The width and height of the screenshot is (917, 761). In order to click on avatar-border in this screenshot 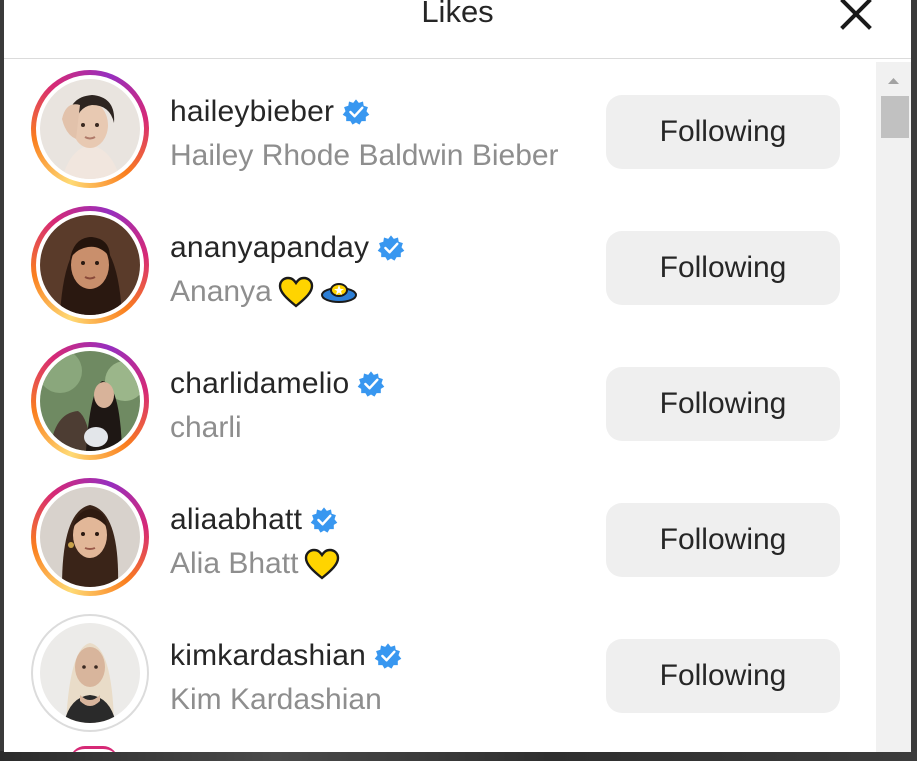, I will do `click(90, 673)`.